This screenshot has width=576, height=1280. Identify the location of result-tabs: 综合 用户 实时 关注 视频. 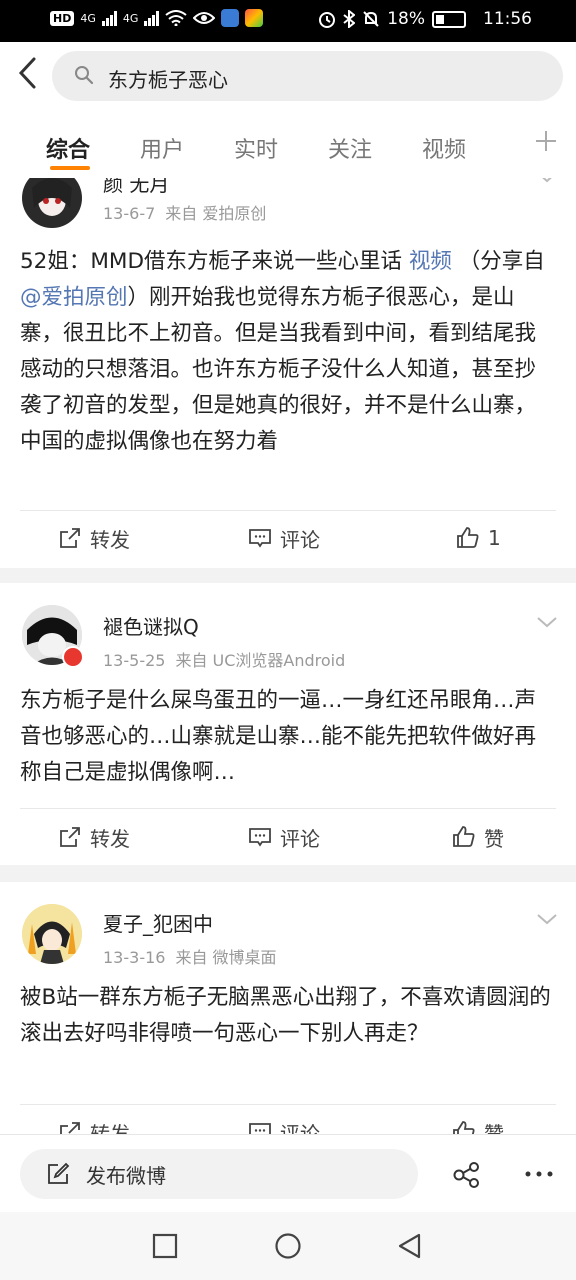
(288, 145).